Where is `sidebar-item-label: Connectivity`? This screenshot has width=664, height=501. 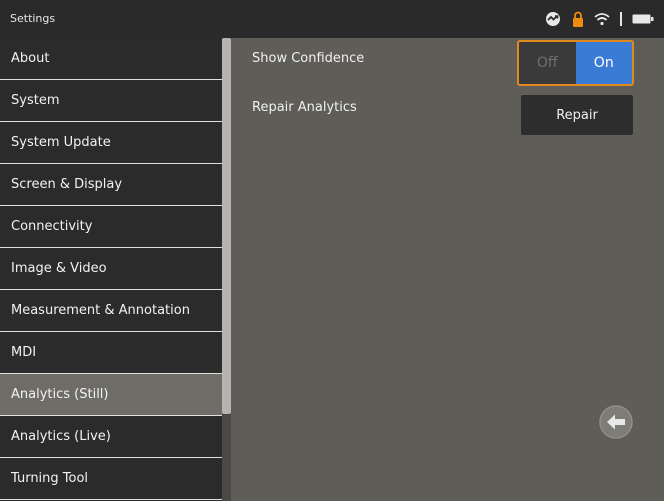
sidebar-item-label: Connectivity is located at coordinates (52, 226).